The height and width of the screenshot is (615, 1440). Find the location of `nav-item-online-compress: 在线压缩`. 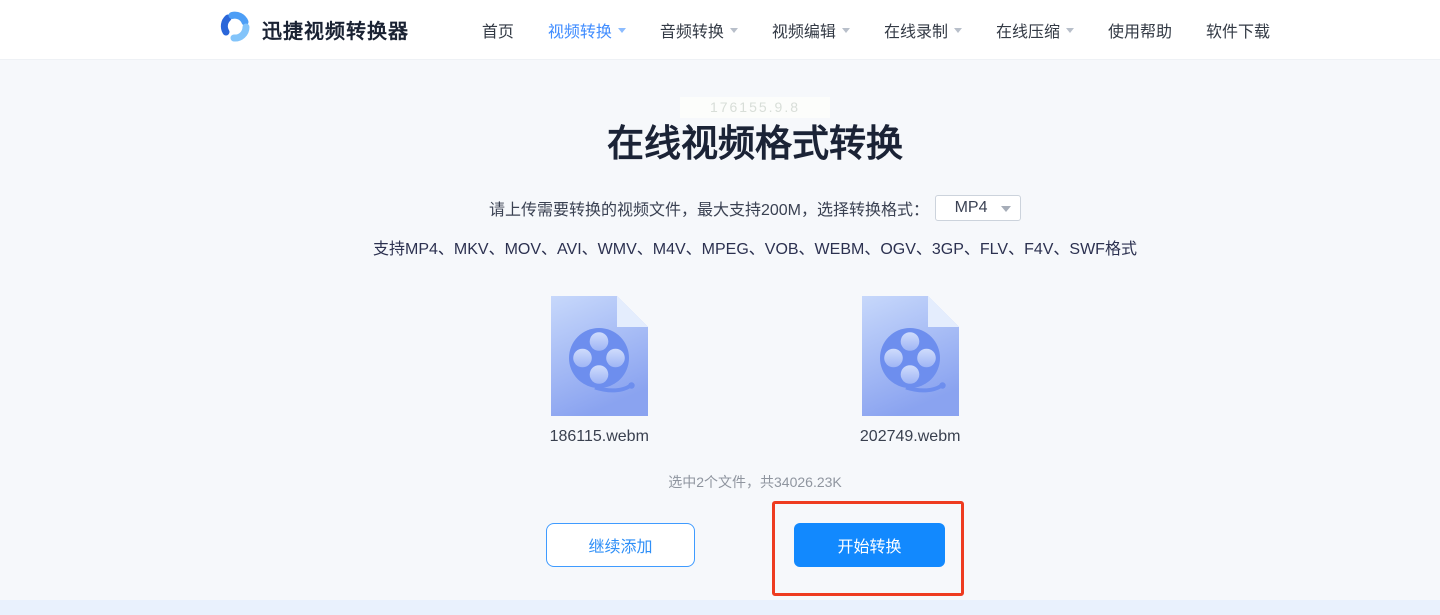

nav-item-online-compress: 在线压缩 is located at coordinates (1035, 30).